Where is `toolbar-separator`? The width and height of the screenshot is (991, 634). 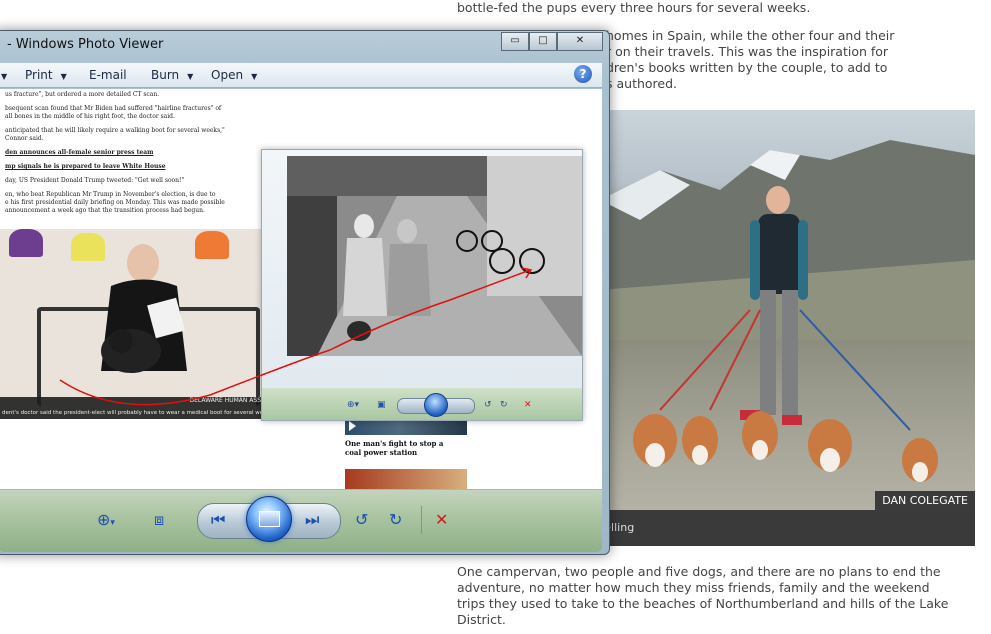 toolbar-separator is located at coordinates (421, 520).